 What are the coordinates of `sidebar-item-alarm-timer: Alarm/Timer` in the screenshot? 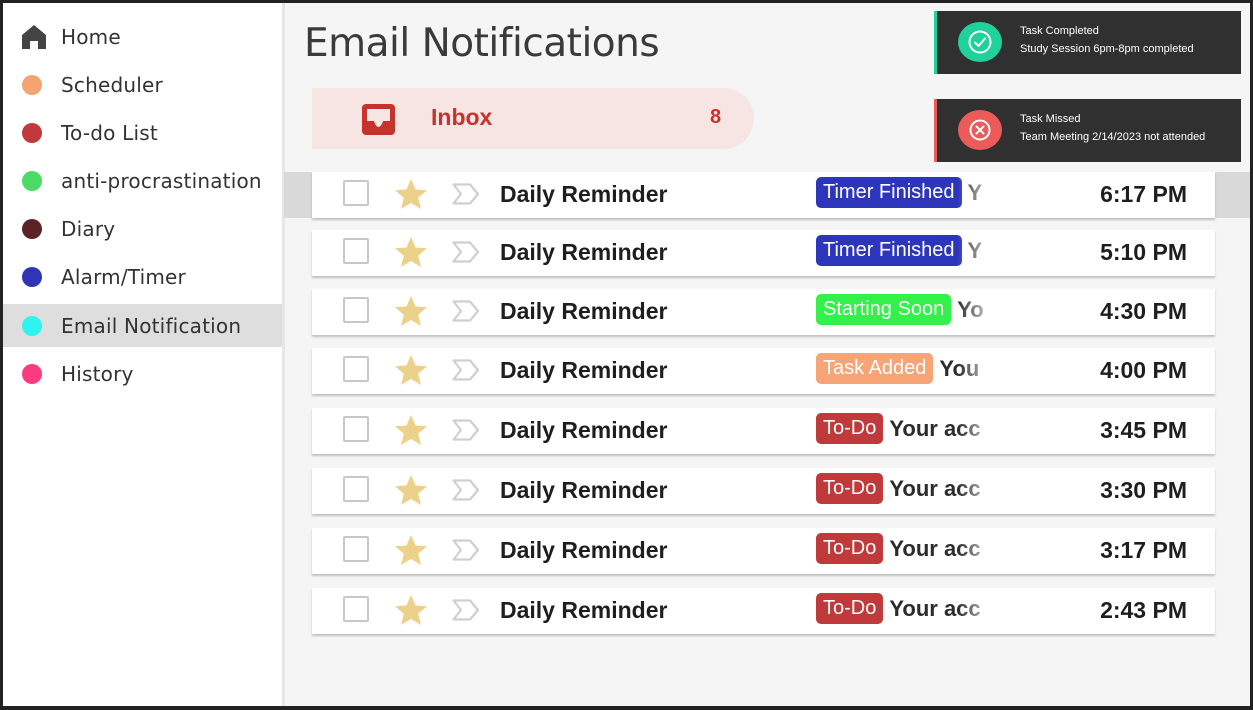 It's located at (142, 276).